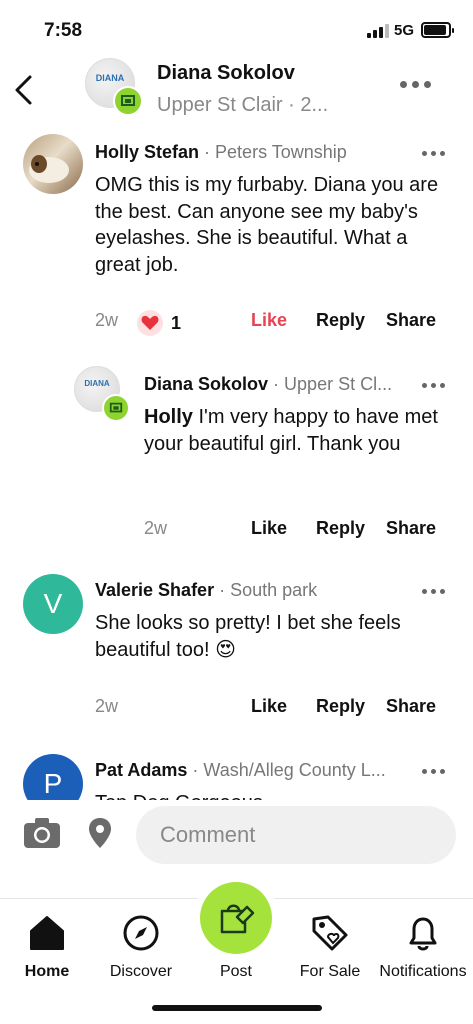  What do you see at coordinates (237, 1008) in the screenshot?
I see `home-indicator` at bounding box center [237, 1008].